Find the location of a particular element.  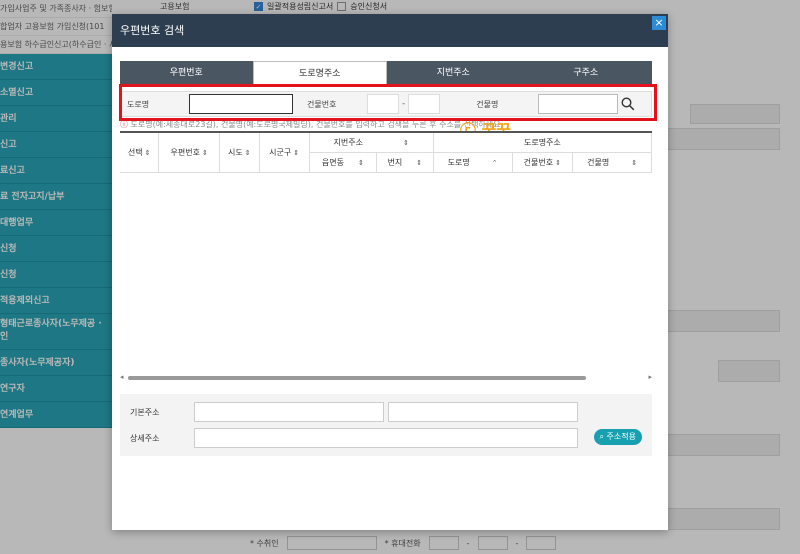

col-select: 선택 ⇕ is located at coordinates (140, 152).